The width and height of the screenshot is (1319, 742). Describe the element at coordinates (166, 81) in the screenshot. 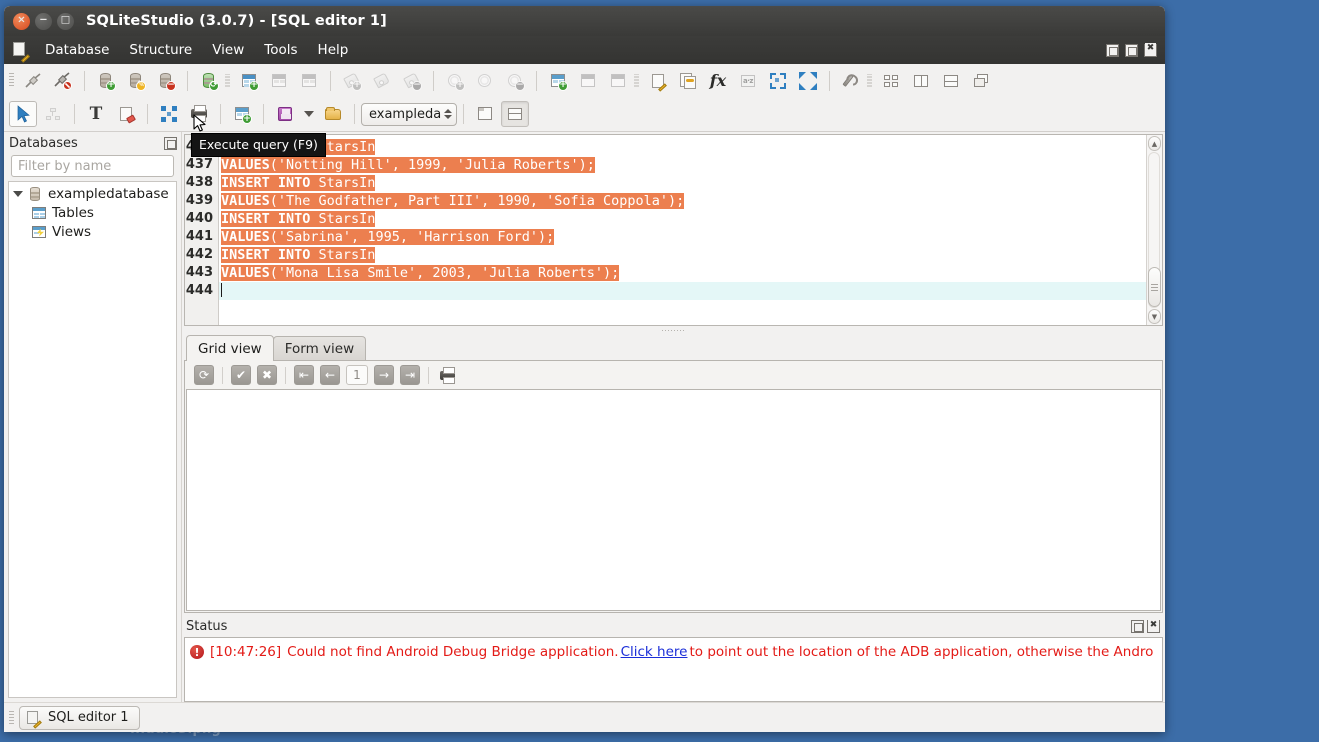

I see `remove-database-button: −` at that location.